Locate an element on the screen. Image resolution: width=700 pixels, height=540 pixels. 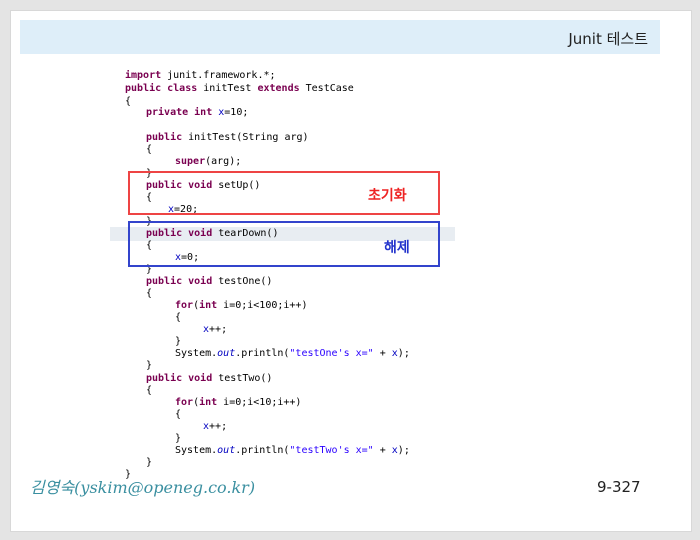
code-line: public void testOne() is located at coordinates (209, 281).